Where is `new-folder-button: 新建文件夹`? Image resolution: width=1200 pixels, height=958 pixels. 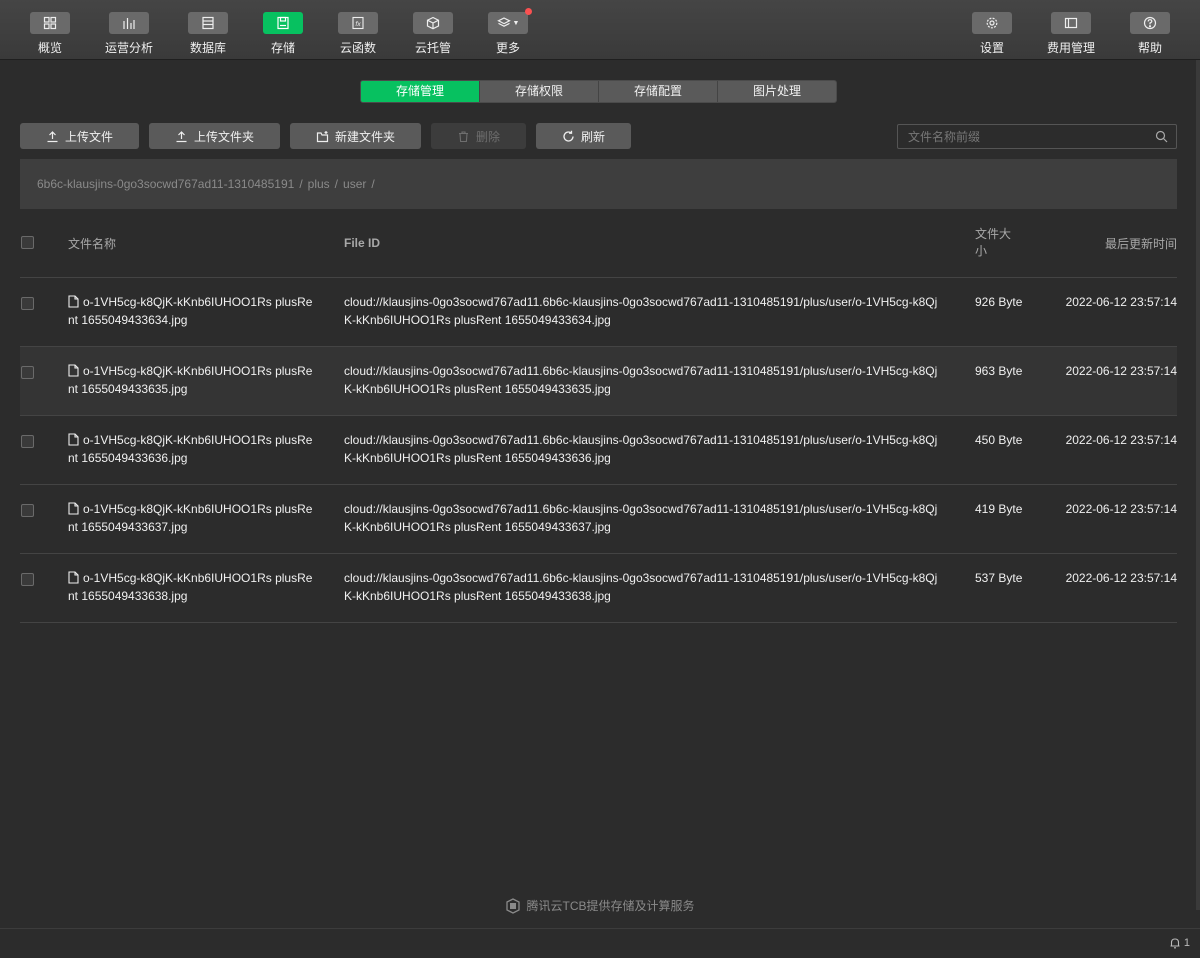 new-folder-button: 新建文件夹 is located at coordinates (355, 136).